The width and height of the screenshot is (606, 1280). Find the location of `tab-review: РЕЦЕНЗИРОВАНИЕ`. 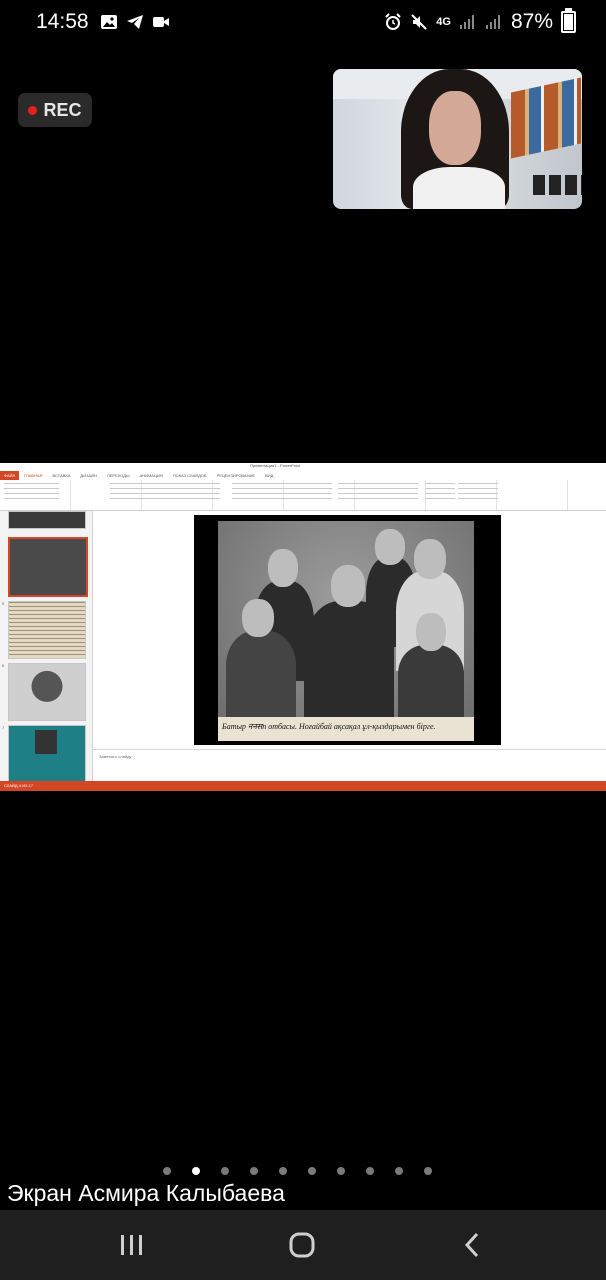

tab-review: РЕЦЕНЗИРОВАНИЕ is located at coordinates (236, 475).